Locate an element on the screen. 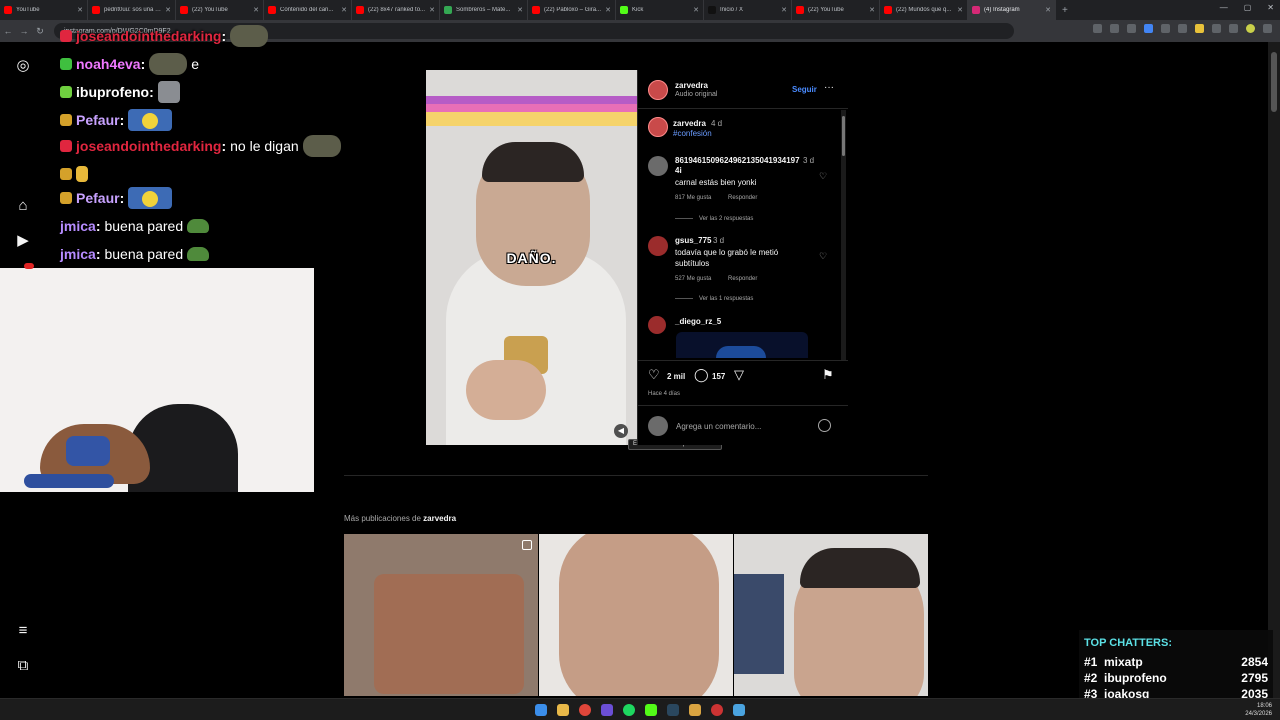 The width and height of the screenshot is (1280, 720). kick-icon is located at coordinates (651, 710).